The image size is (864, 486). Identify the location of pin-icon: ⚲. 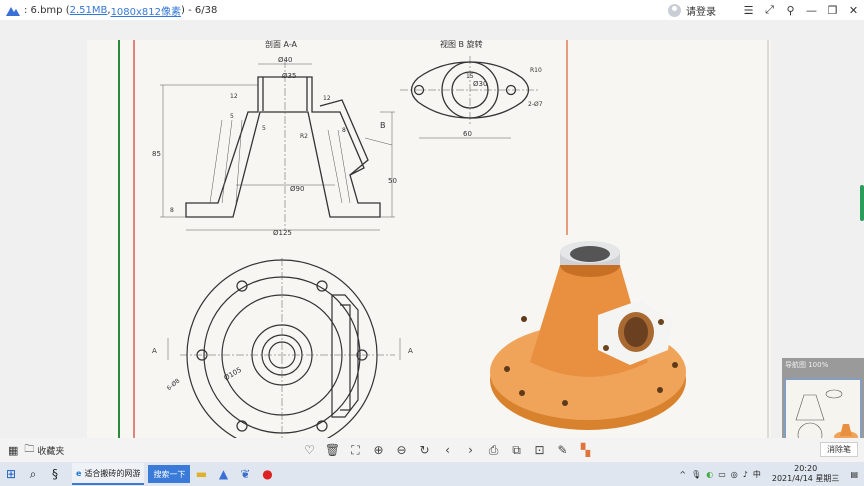
(790, 10).